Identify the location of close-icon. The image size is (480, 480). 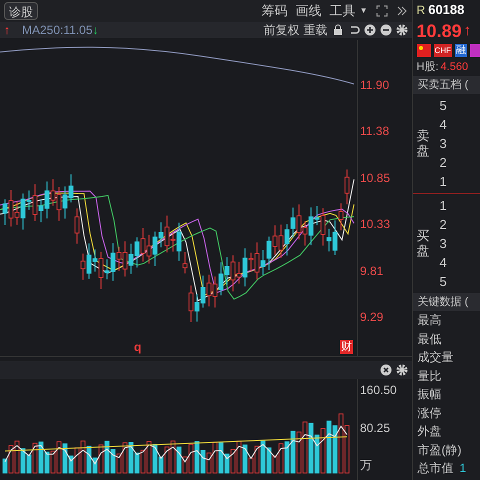
(386, 370).